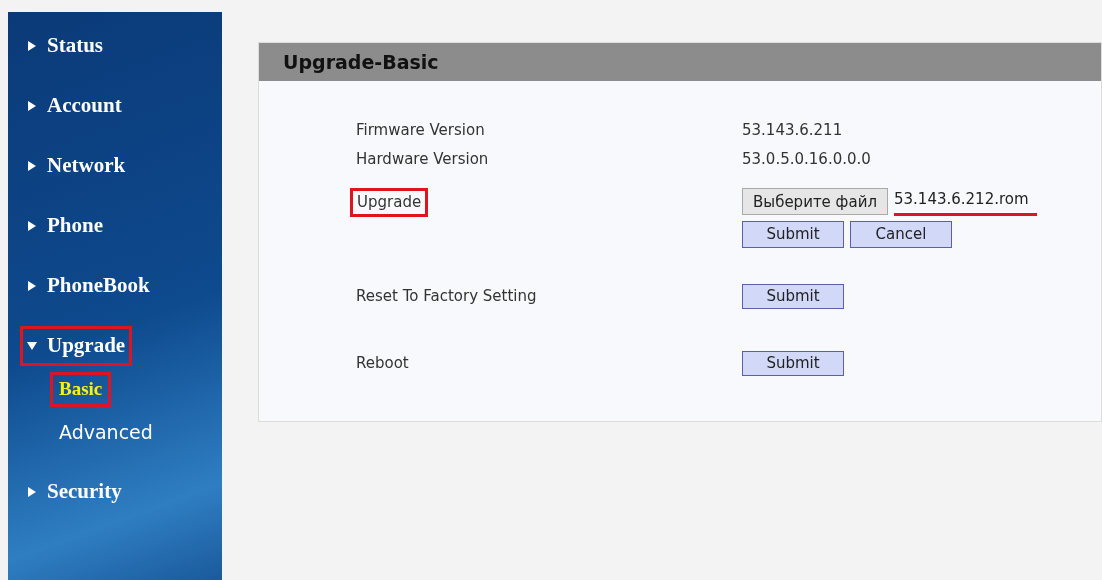 The width and height of the screenshot is (1102, 580). I want to click on choose-file-button: Выберите файл, so click(815, 202).